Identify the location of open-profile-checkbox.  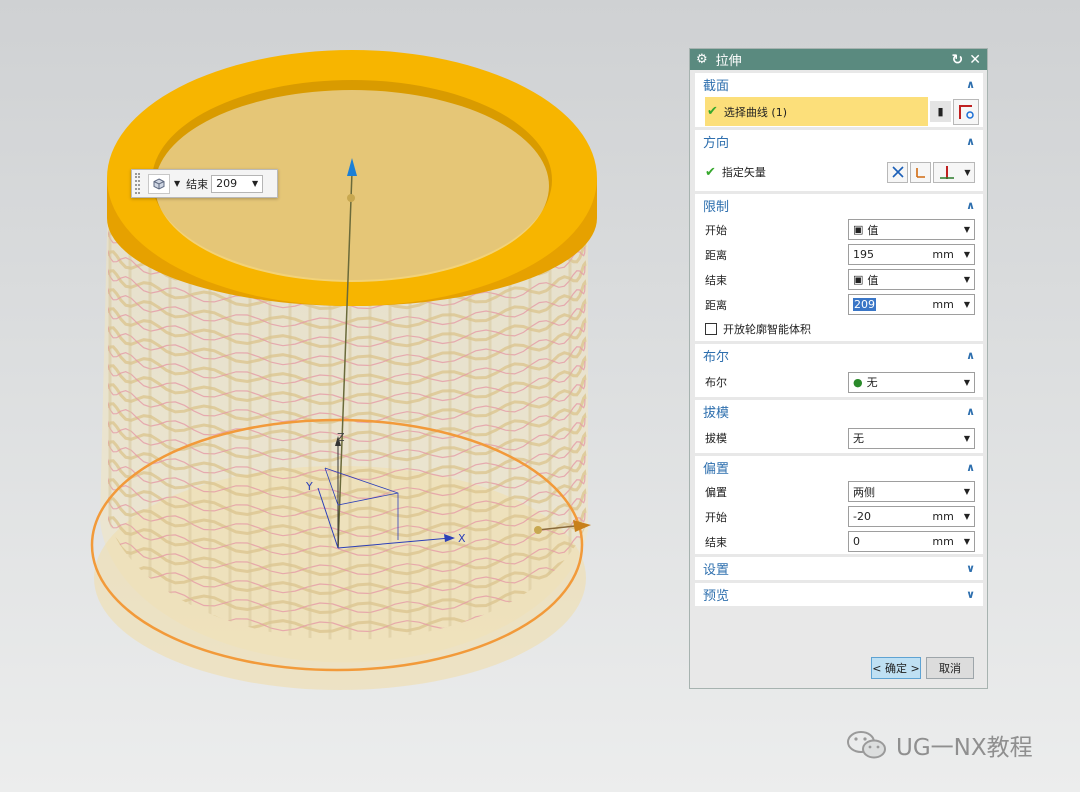
(711, 329).